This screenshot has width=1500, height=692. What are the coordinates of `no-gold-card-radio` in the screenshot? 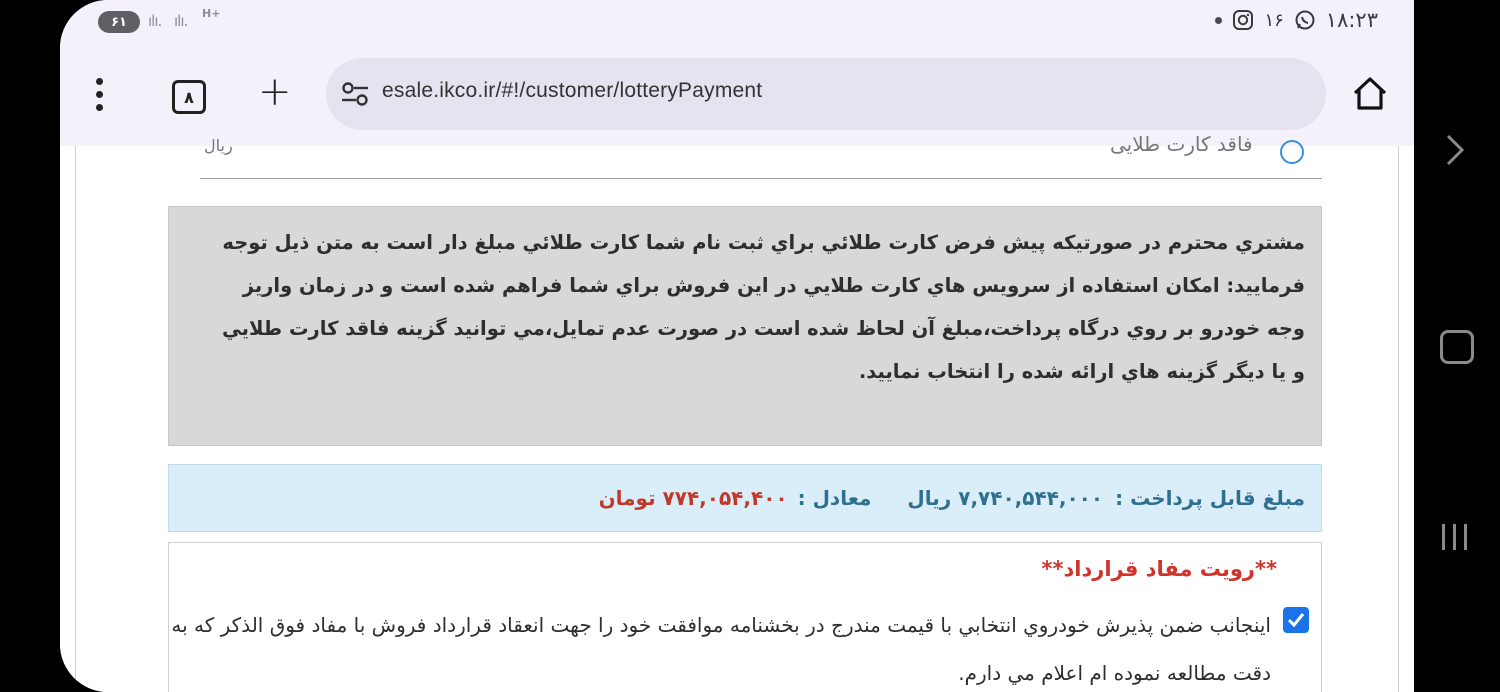 It's located at (1292, 152).